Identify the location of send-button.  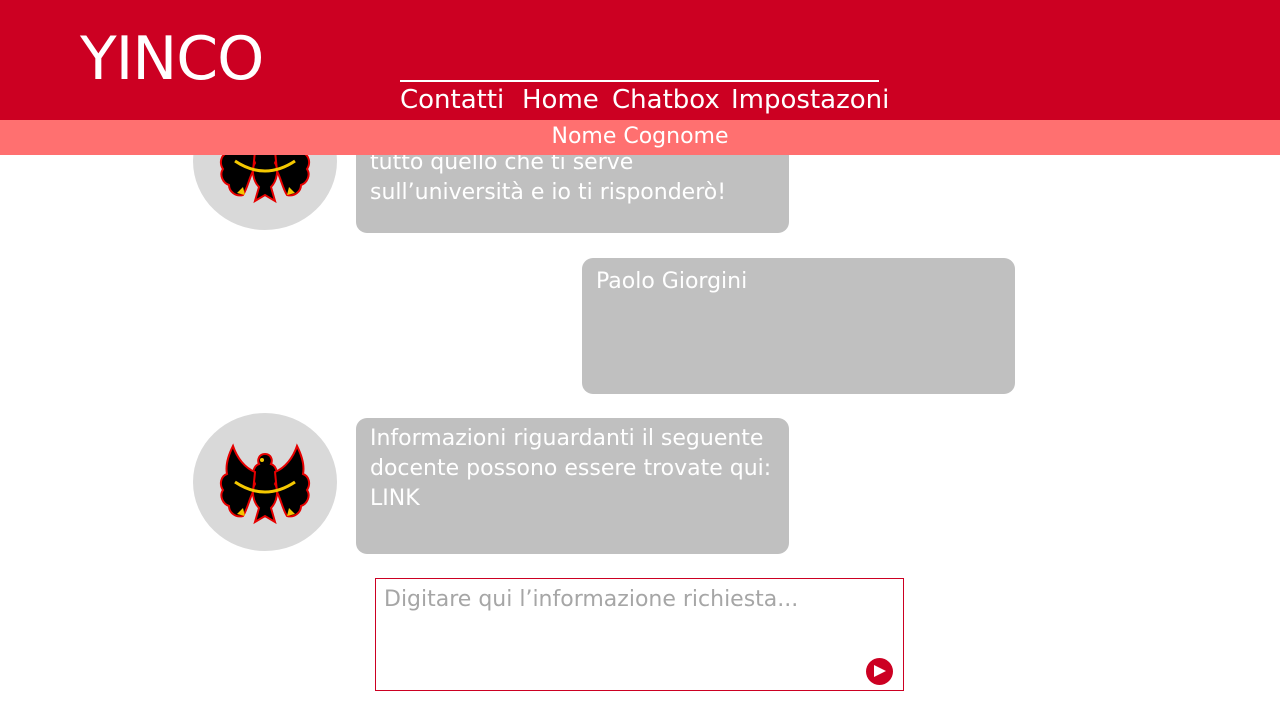
(879, 671).